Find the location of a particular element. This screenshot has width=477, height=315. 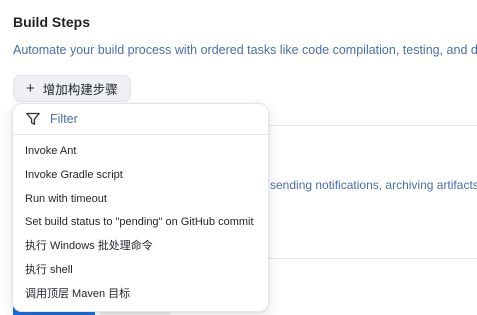

filter-input is located at coordinates (145, 119).